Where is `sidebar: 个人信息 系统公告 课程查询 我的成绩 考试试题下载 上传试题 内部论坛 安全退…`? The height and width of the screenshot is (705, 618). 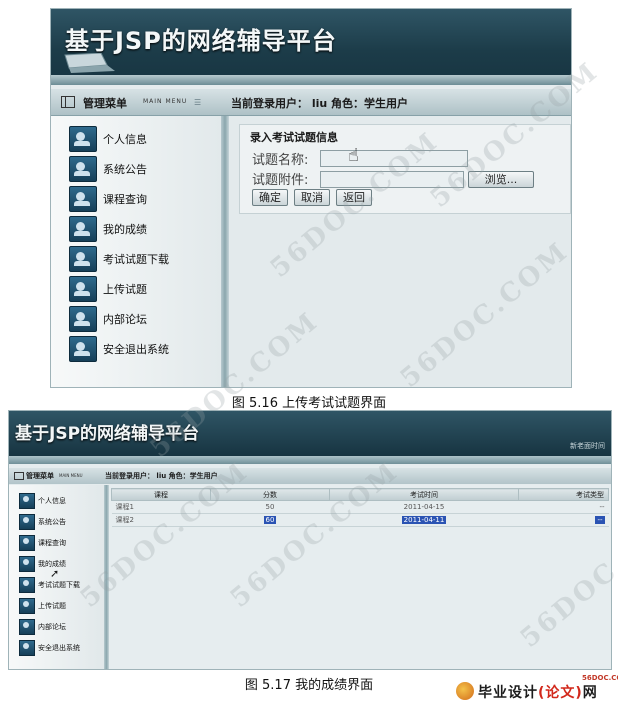 sidebar: 个人信息 系统公告 课程查询 我的成绩 考试试题下载 上传试题 内部论坛 安全退… is located at coordinates (136, 251).